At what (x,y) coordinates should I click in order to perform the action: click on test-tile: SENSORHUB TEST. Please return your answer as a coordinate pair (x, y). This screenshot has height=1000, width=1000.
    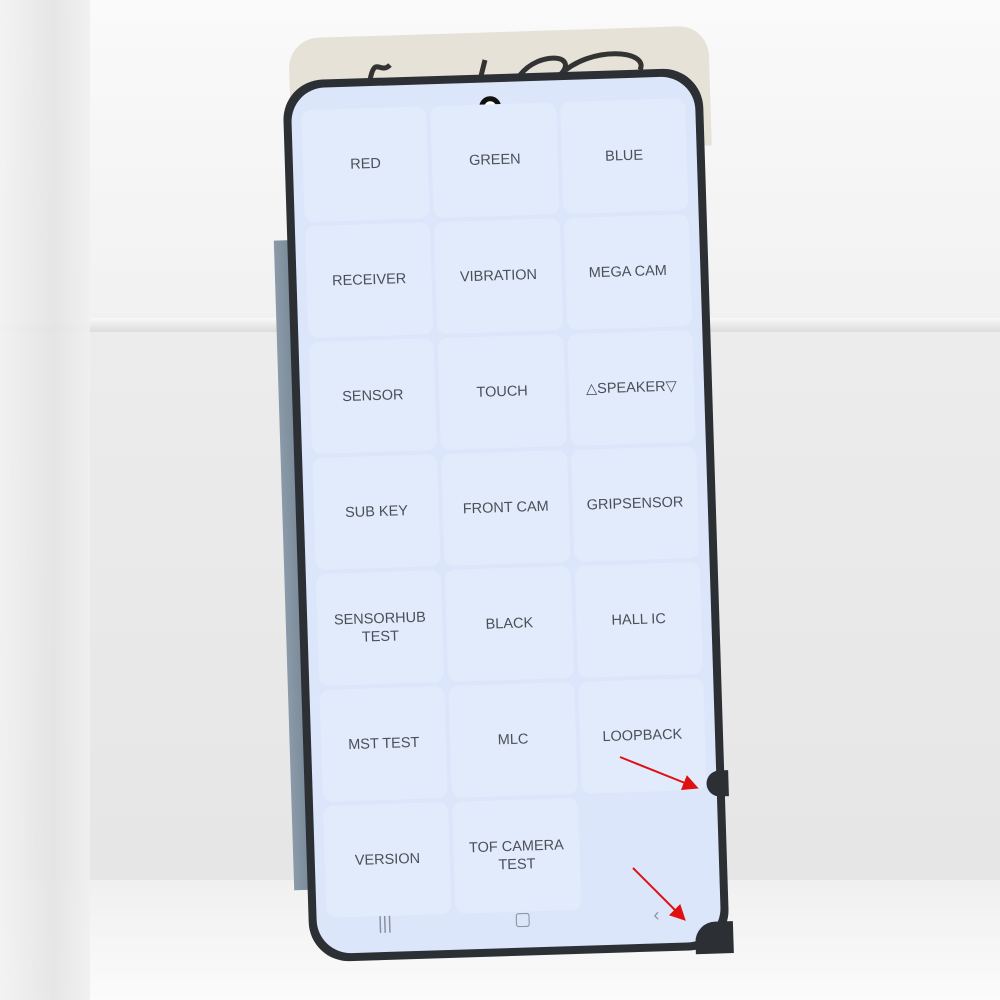
    Looking at the image, I should click on (380, 628).